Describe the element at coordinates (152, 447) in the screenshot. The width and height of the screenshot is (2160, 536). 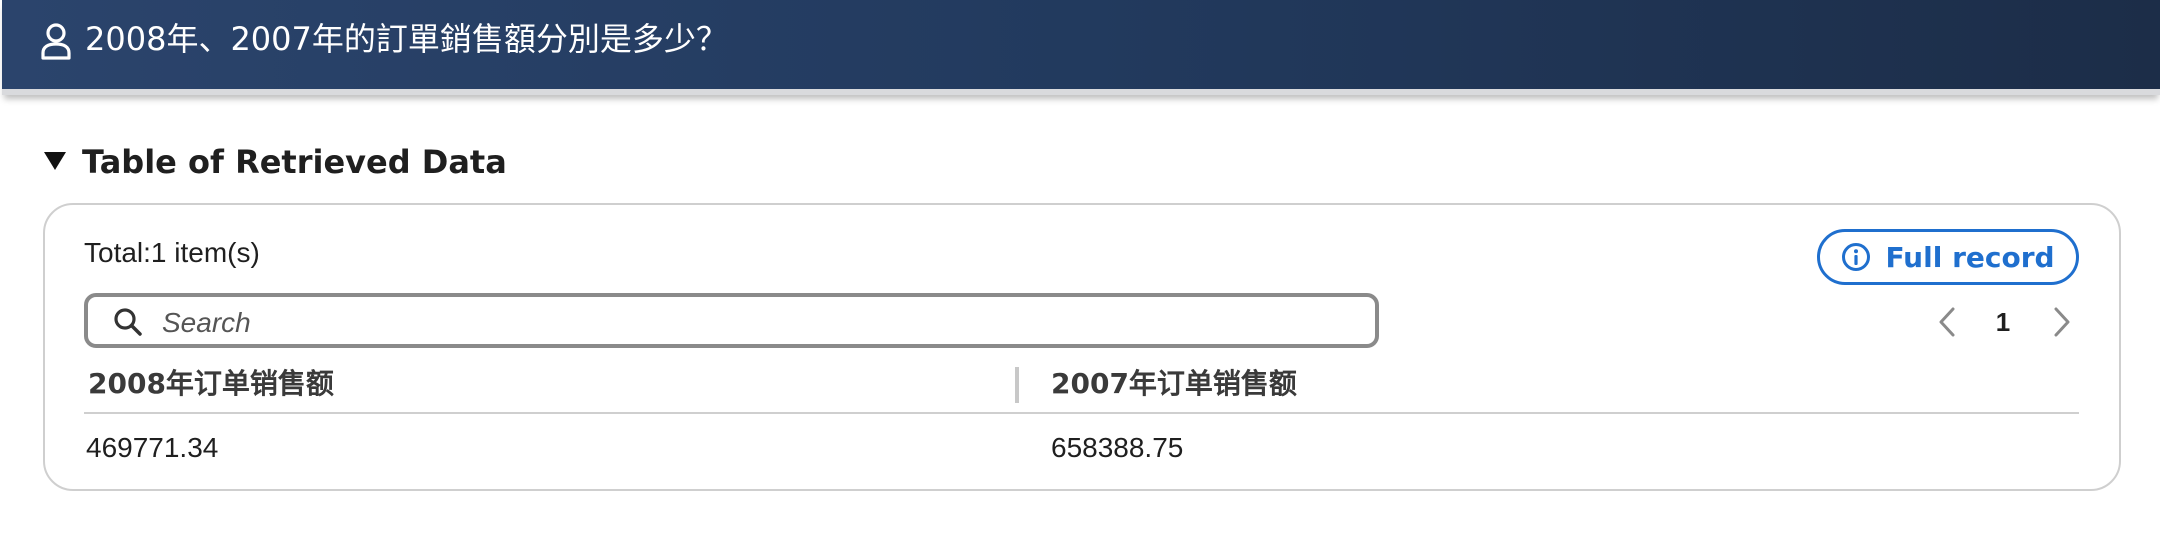
I see `table-cell: 469771.34` at that location.